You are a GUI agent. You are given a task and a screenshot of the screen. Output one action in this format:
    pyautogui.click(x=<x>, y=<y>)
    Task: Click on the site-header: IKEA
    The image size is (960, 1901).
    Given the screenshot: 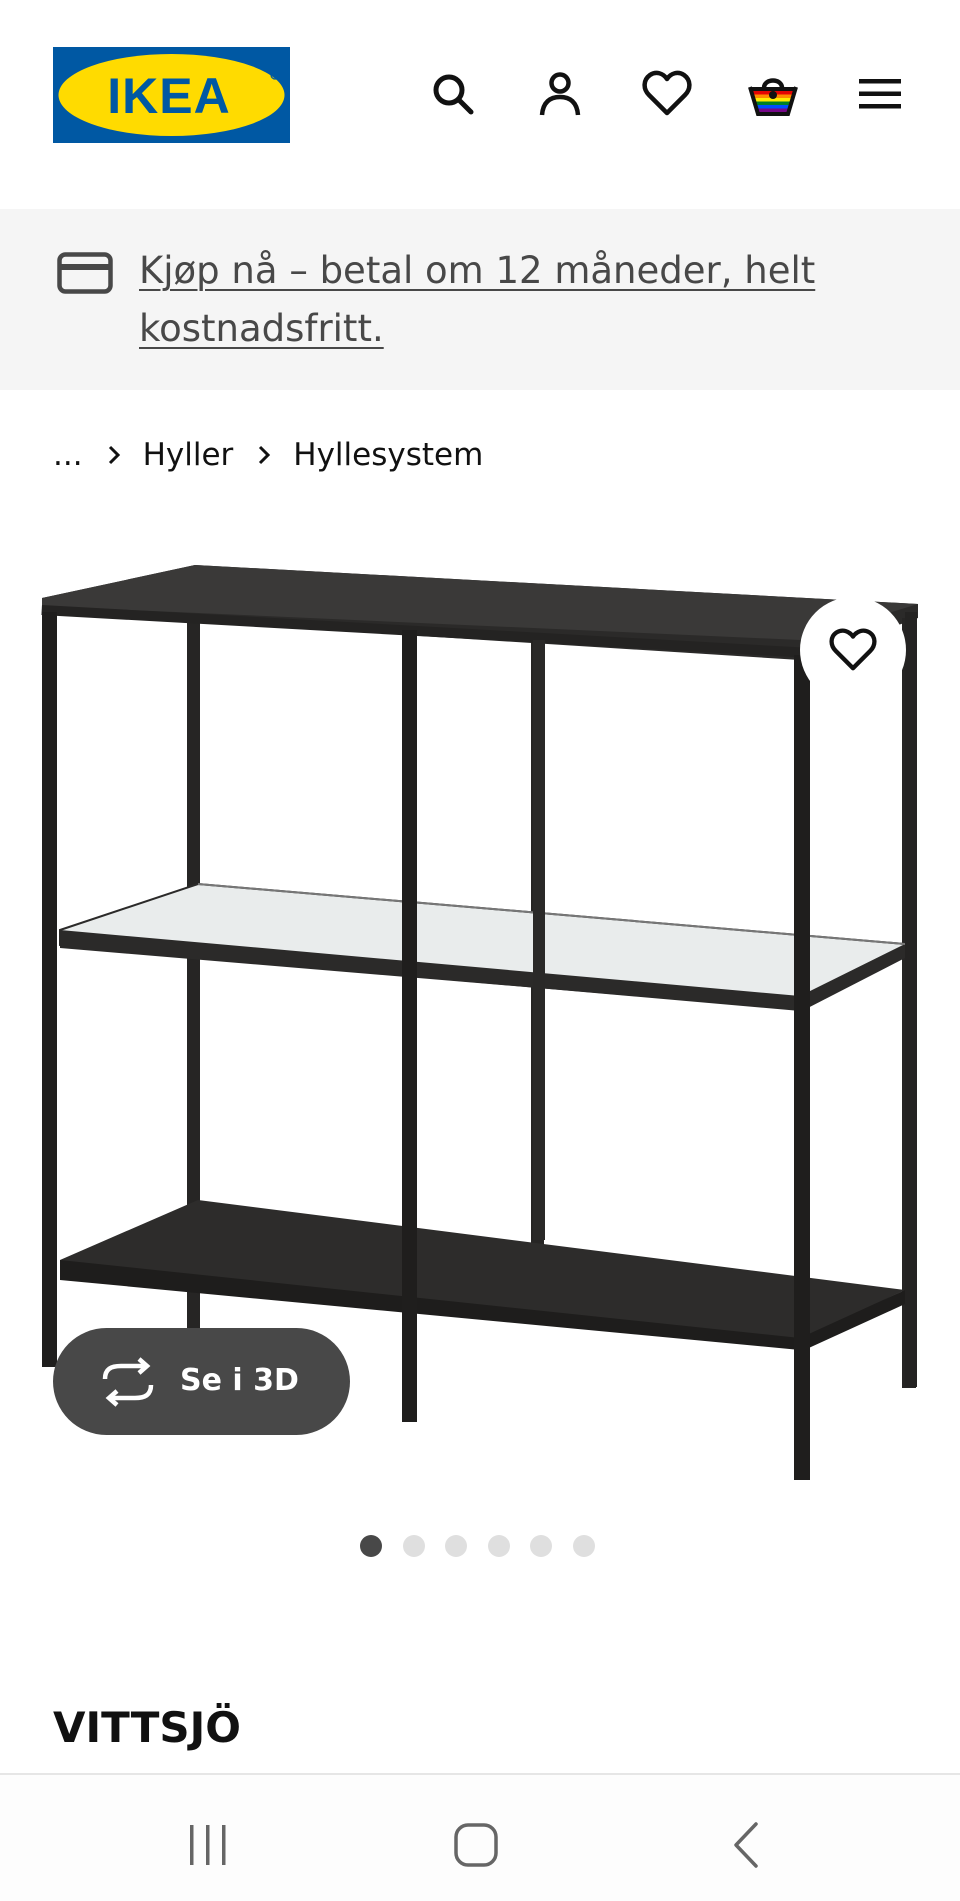 What is the action you would take?
    pyautogui.click(x=480, y=104)
    